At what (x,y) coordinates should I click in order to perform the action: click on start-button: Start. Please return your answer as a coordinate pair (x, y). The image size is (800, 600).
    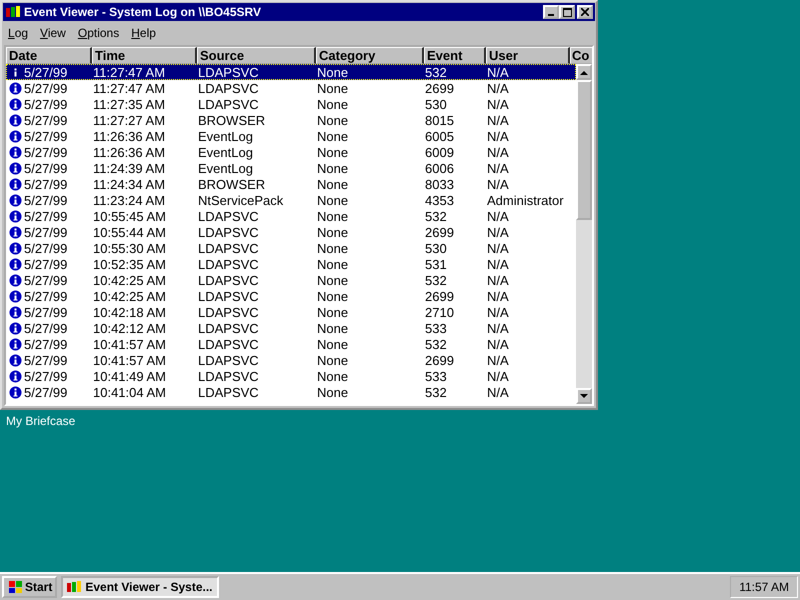
    Looking at the image, I should click on (30, 587).